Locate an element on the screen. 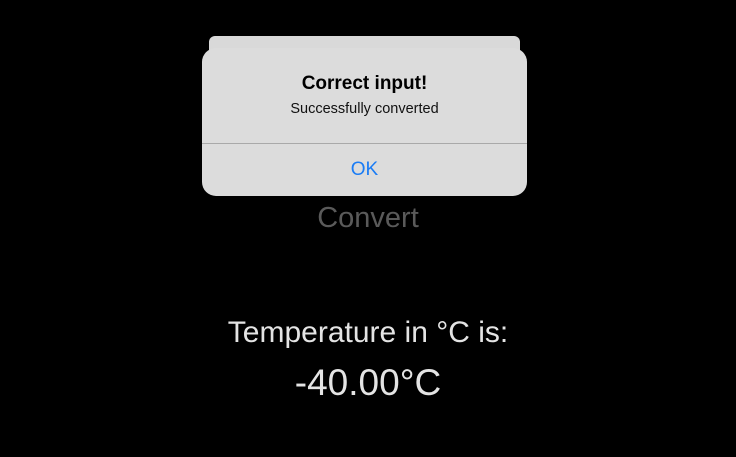 The width and height of the screenshot is (736, 457). alert-message: Successfully converted is located at coordinates (364, 109).